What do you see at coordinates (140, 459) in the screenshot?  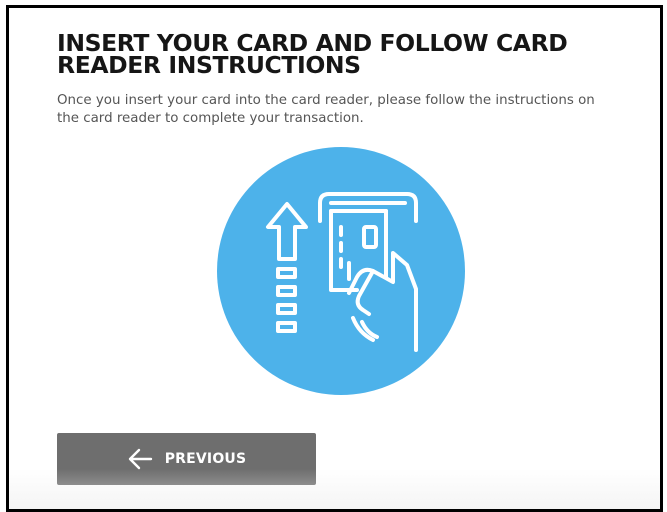 I see `arrow-left-icon` at bounding box center [140, 459].